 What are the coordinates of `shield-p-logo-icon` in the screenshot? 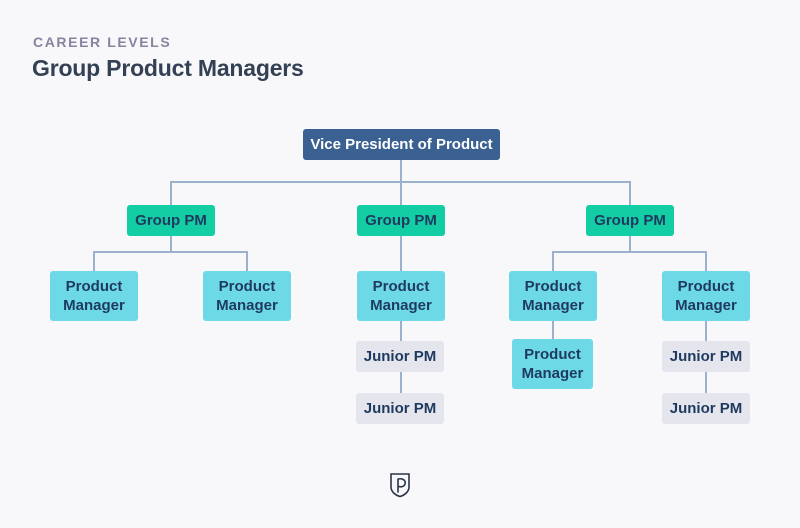 It's located at (400, 485).